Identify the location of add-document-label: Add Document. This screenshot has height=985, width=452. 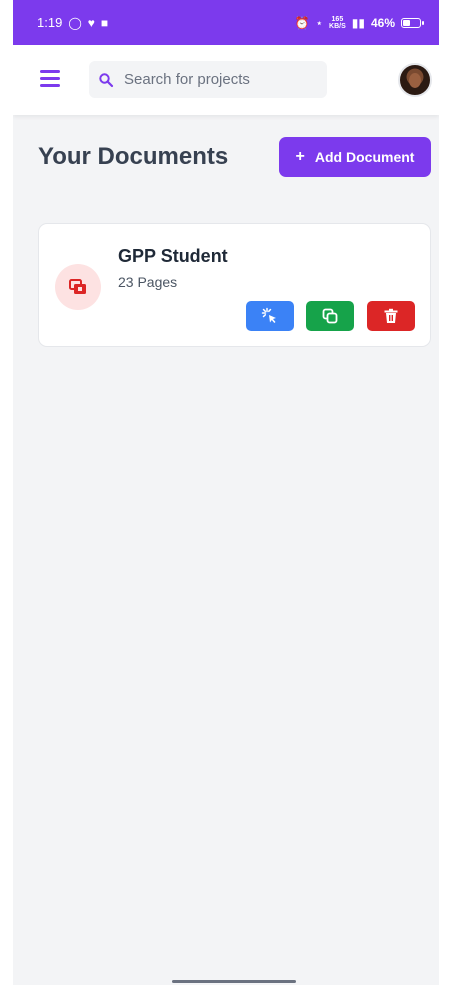
(364, 157).